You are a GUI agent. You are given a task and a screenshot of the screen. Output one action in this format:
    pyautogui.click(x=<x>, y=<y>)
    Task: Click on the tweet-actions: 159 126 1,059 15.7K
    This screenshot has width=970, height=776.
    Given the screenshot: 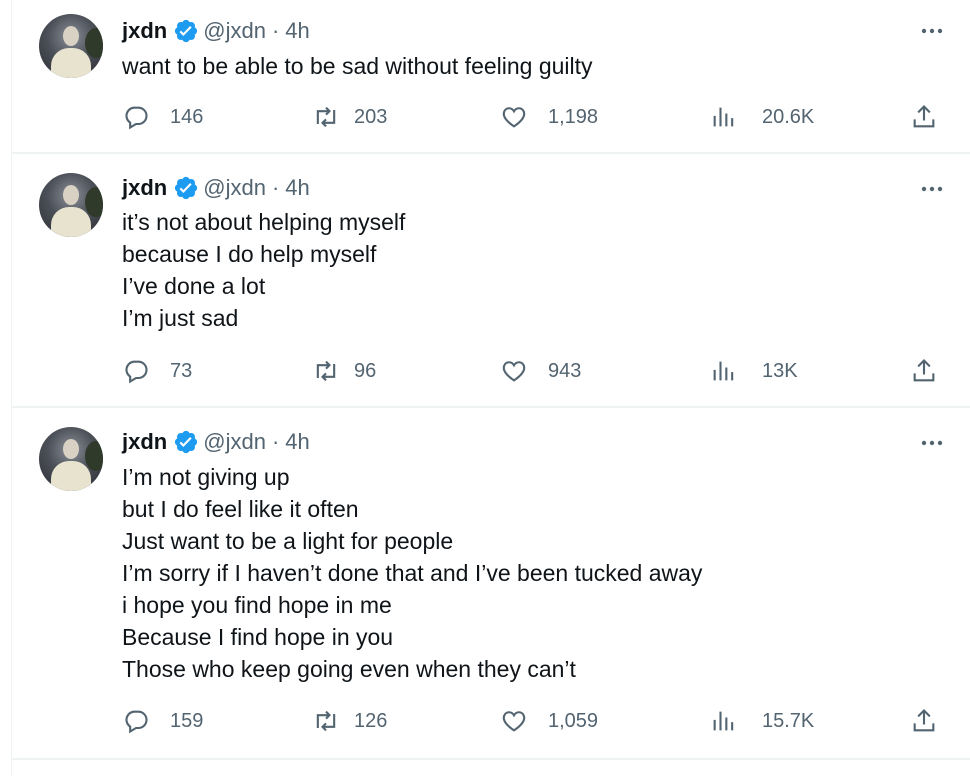 What is the action you would take?
    pyautogui.click(x=538, y=721)
    